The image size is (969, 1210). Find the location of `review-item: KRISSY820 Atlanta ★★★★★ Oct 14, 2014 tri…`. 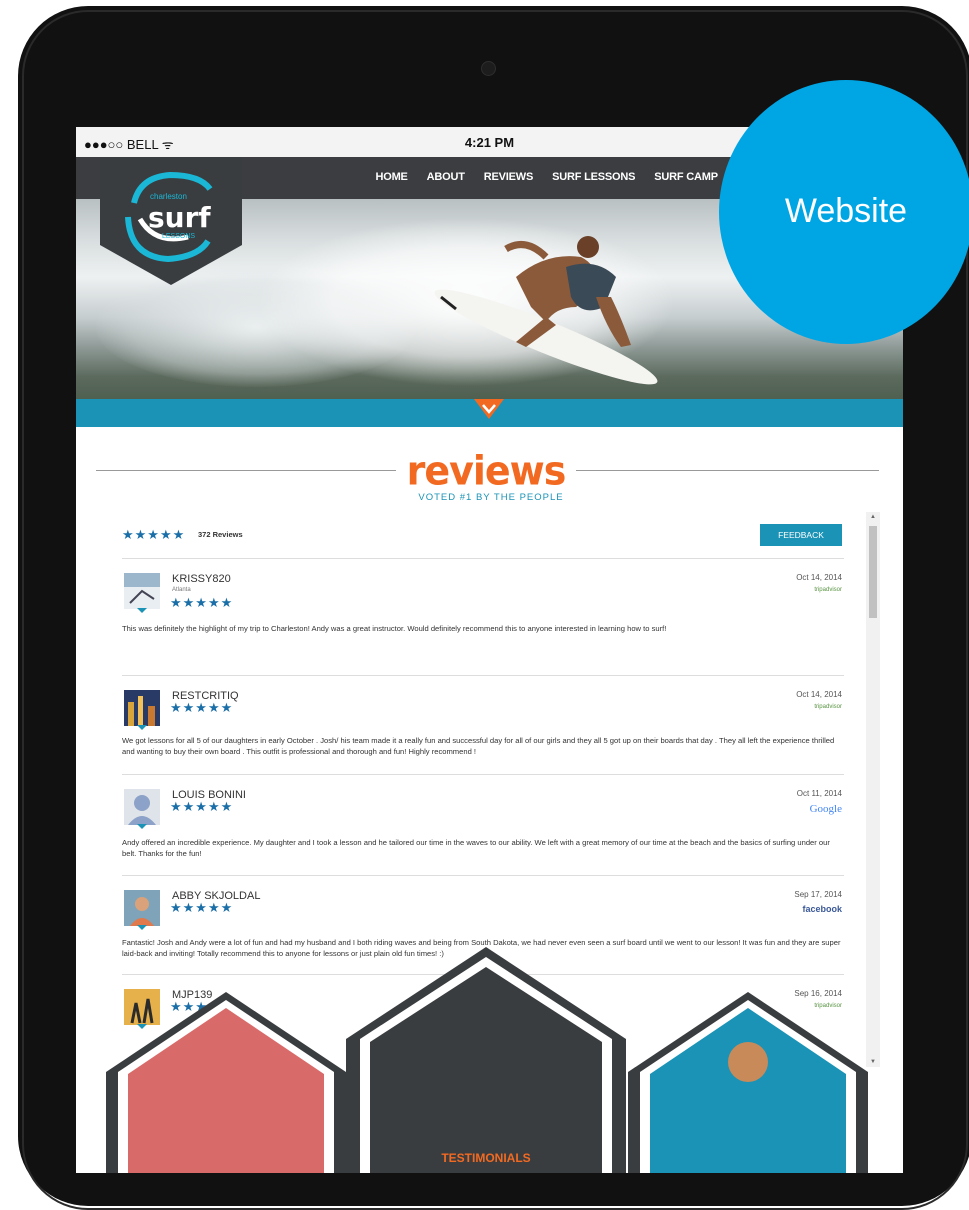

review-item: KRISSY820 Atlanta ★★★★★ Oct 14, 2014 tri… is located at coordinates (483, 617).